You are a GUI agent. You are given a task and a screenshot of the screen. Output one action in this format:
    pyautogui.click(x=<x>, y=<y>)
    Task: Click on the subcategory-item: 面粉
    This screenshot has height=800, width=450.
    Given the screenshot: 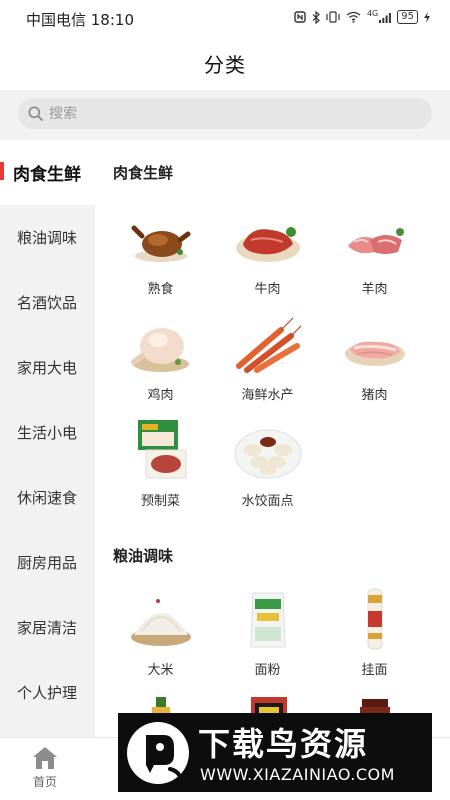 What is the action you would take?
    pyautogui.click(x=267, y=636)
    